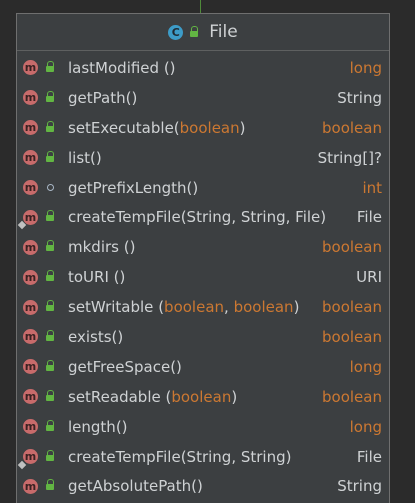 The image size is (415, 503). Describe the element at coordinates (88, 277) in the screenshot. I see `method-name: toURI` at that location.